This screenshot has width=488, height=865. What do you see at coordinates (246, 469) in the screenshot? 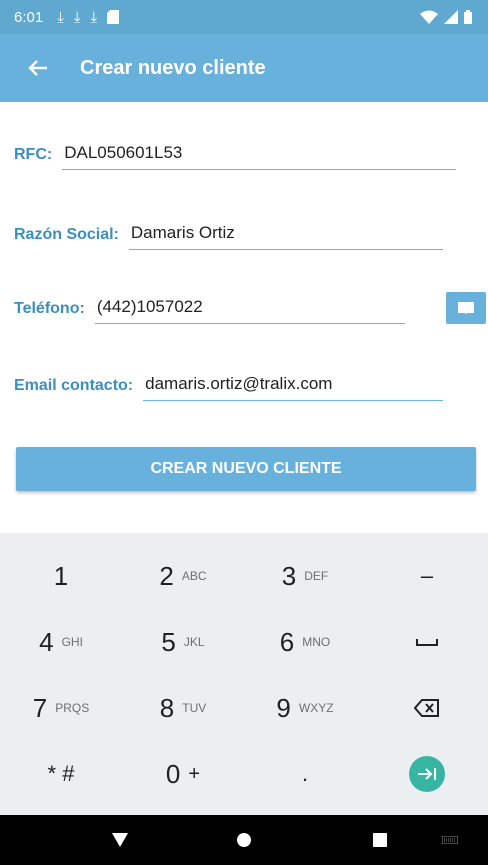
I see `create-client-button: CREAR NUEVO CLIENTE` at bounding box center [246, 469].